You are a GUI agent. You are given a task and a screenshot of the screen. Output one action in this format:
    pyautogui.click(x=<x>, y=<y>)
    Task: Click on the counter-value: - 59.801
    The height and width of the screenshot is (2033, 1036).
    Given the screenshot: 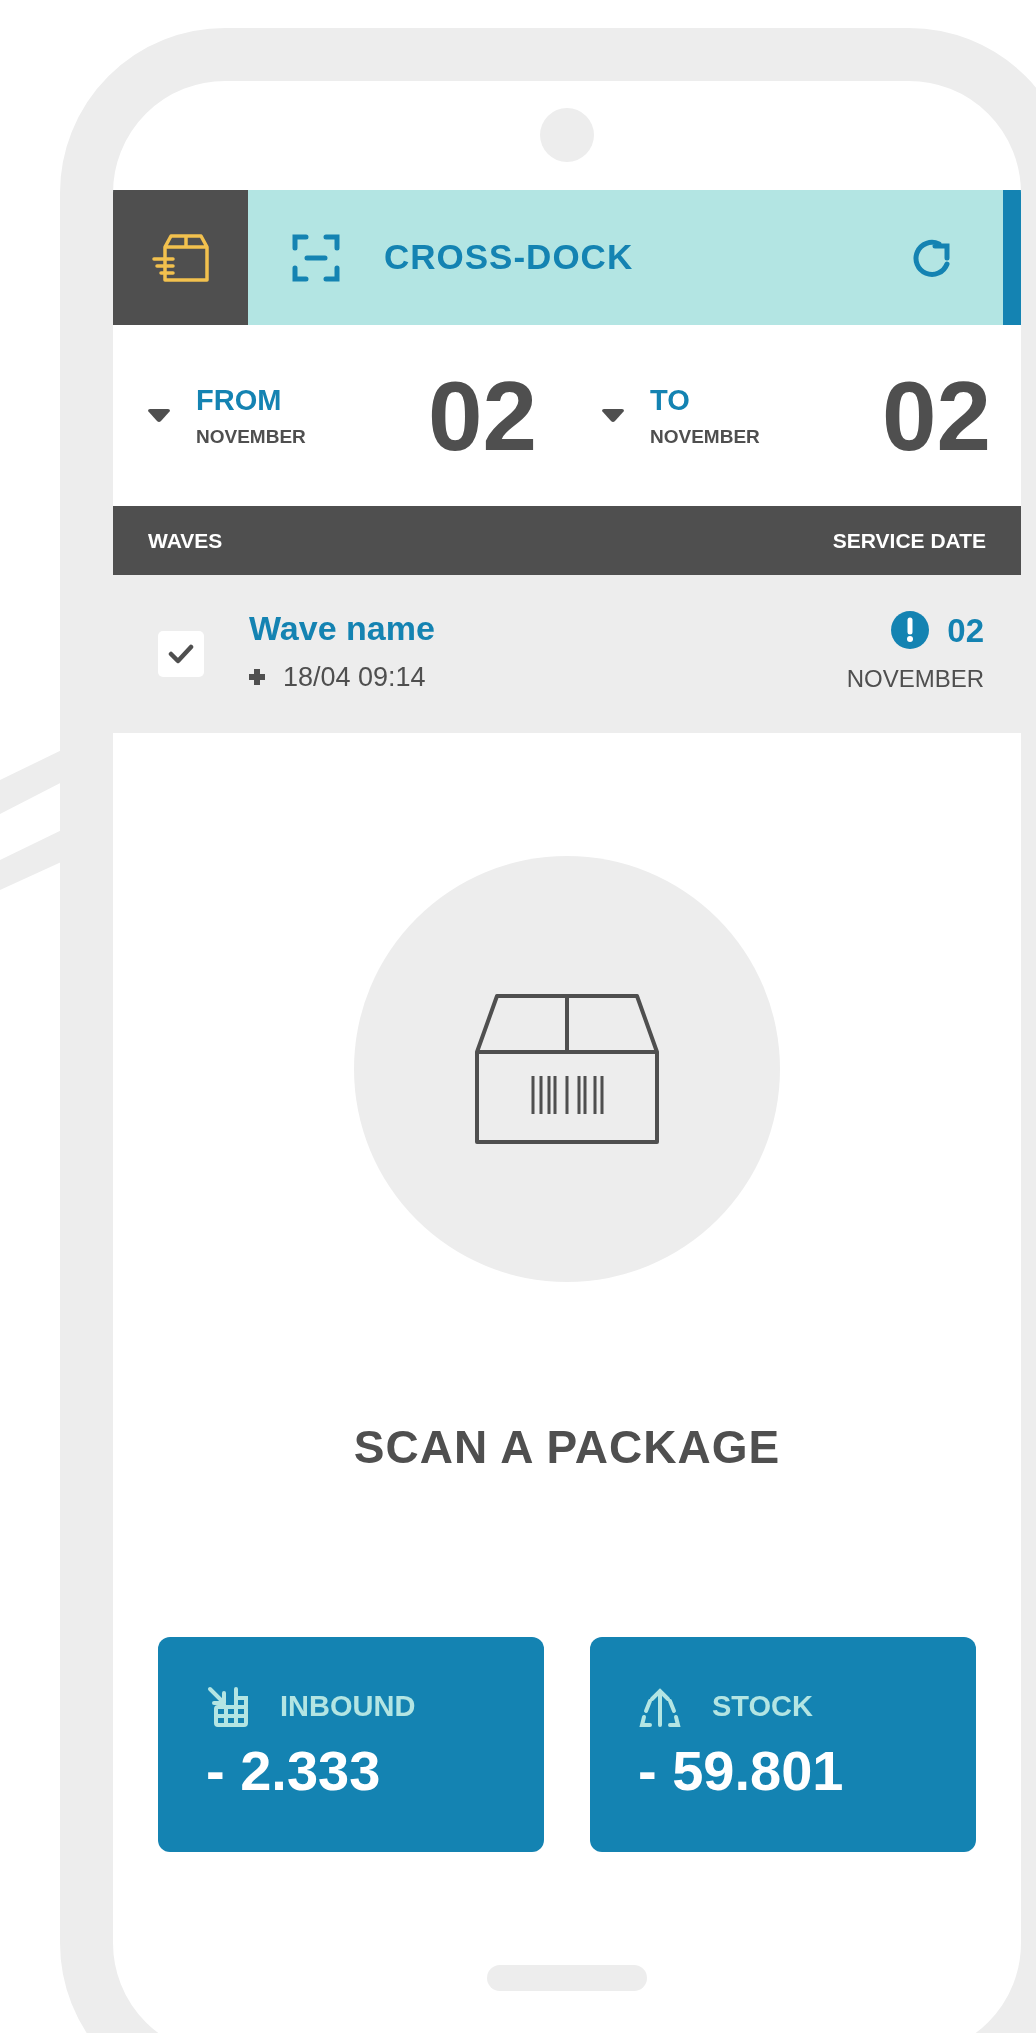 What is the action you would take?
    pyautogui.click(x=741, y=1771)
    